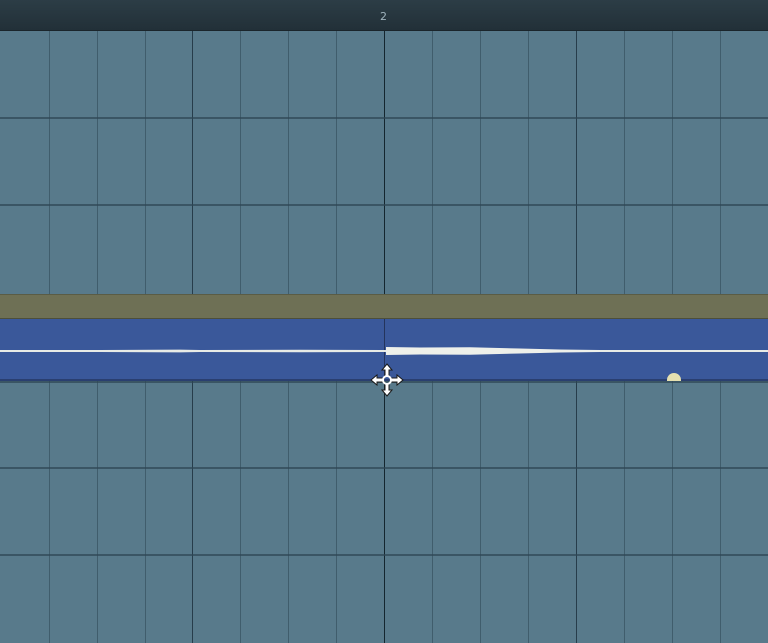  I want to click on move-cursor-icon, so click(387, 380).